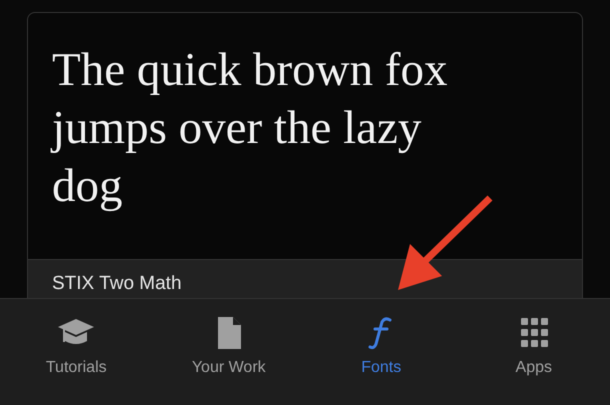  Describe the element at coordinates (117, 283) in the screenshot. I see `font-name: STIX Two Math` at that location.